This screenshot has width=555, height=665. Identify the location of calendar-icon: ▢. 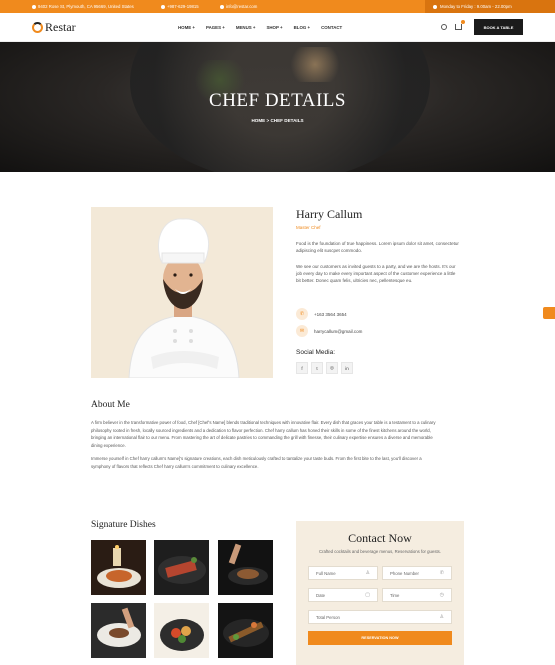
(367, 595).